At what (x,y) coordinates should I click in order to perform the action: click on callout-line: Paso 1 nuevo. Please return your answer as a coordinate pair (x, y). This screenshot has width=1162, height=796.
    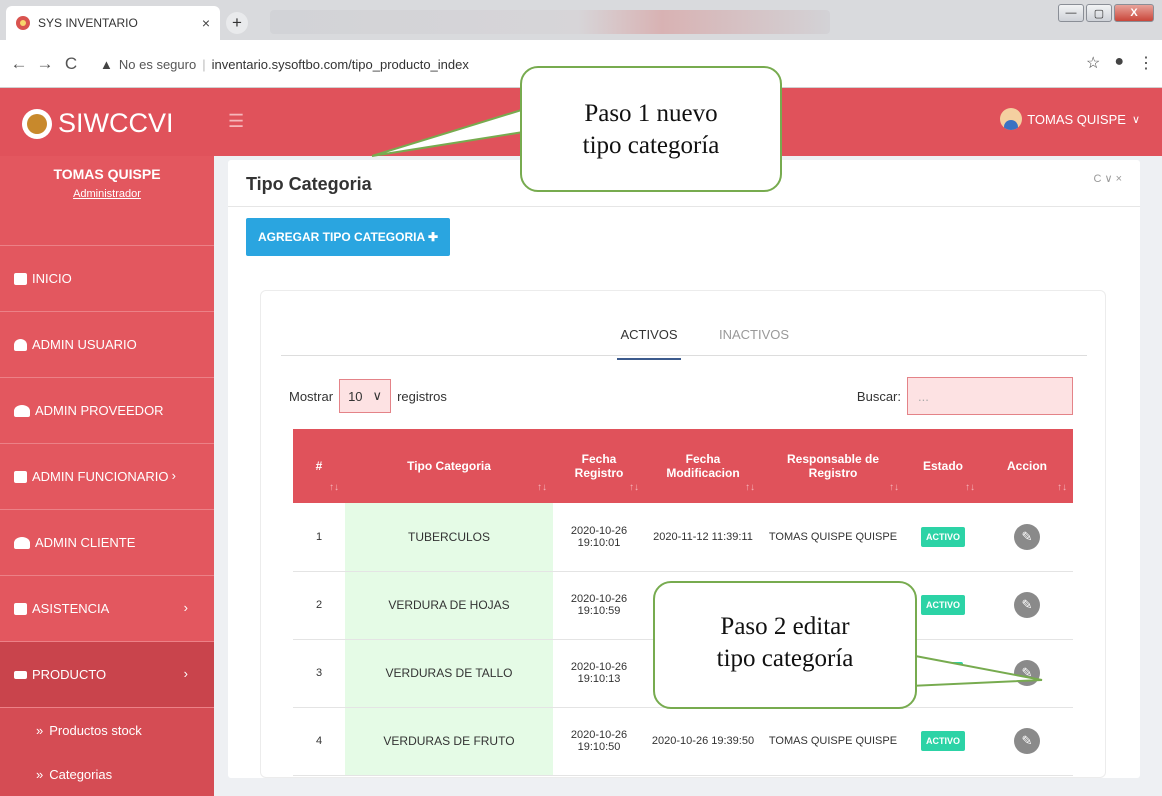
    Looking at the image, I should click on (651, 113).